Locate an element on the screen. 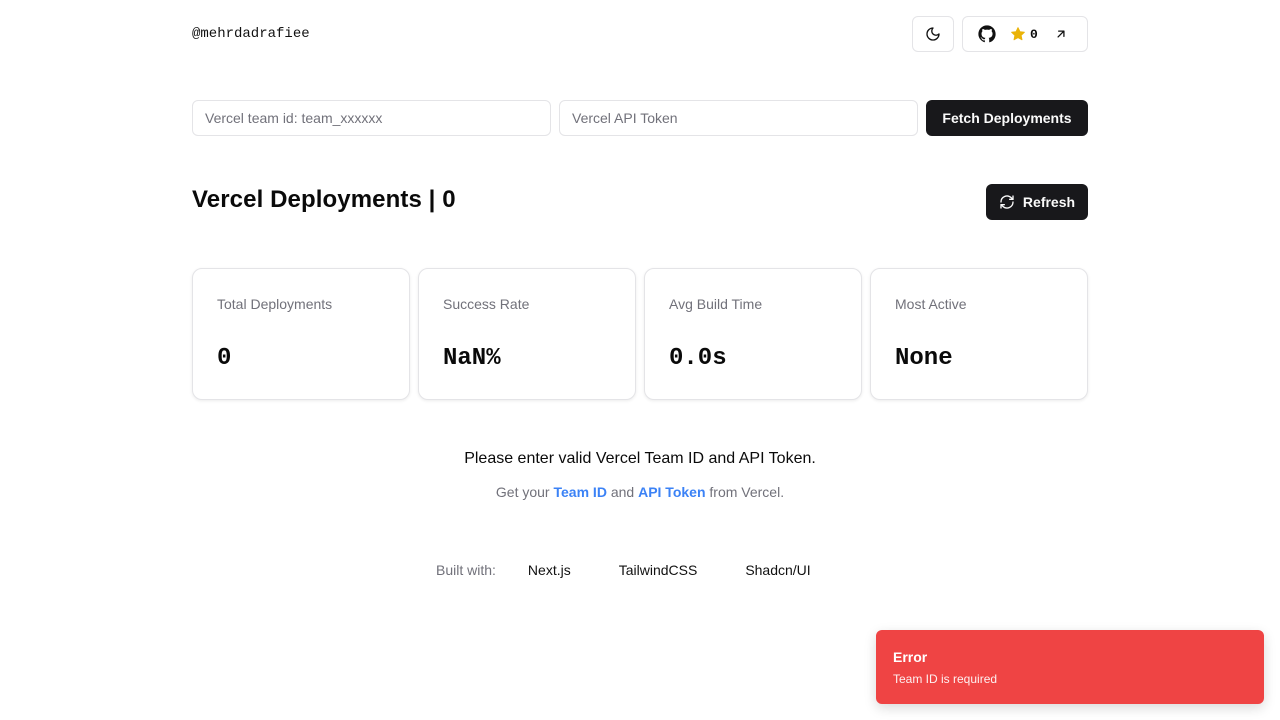  help-suffix: from Vercel. is located at coordinates (747, 492).